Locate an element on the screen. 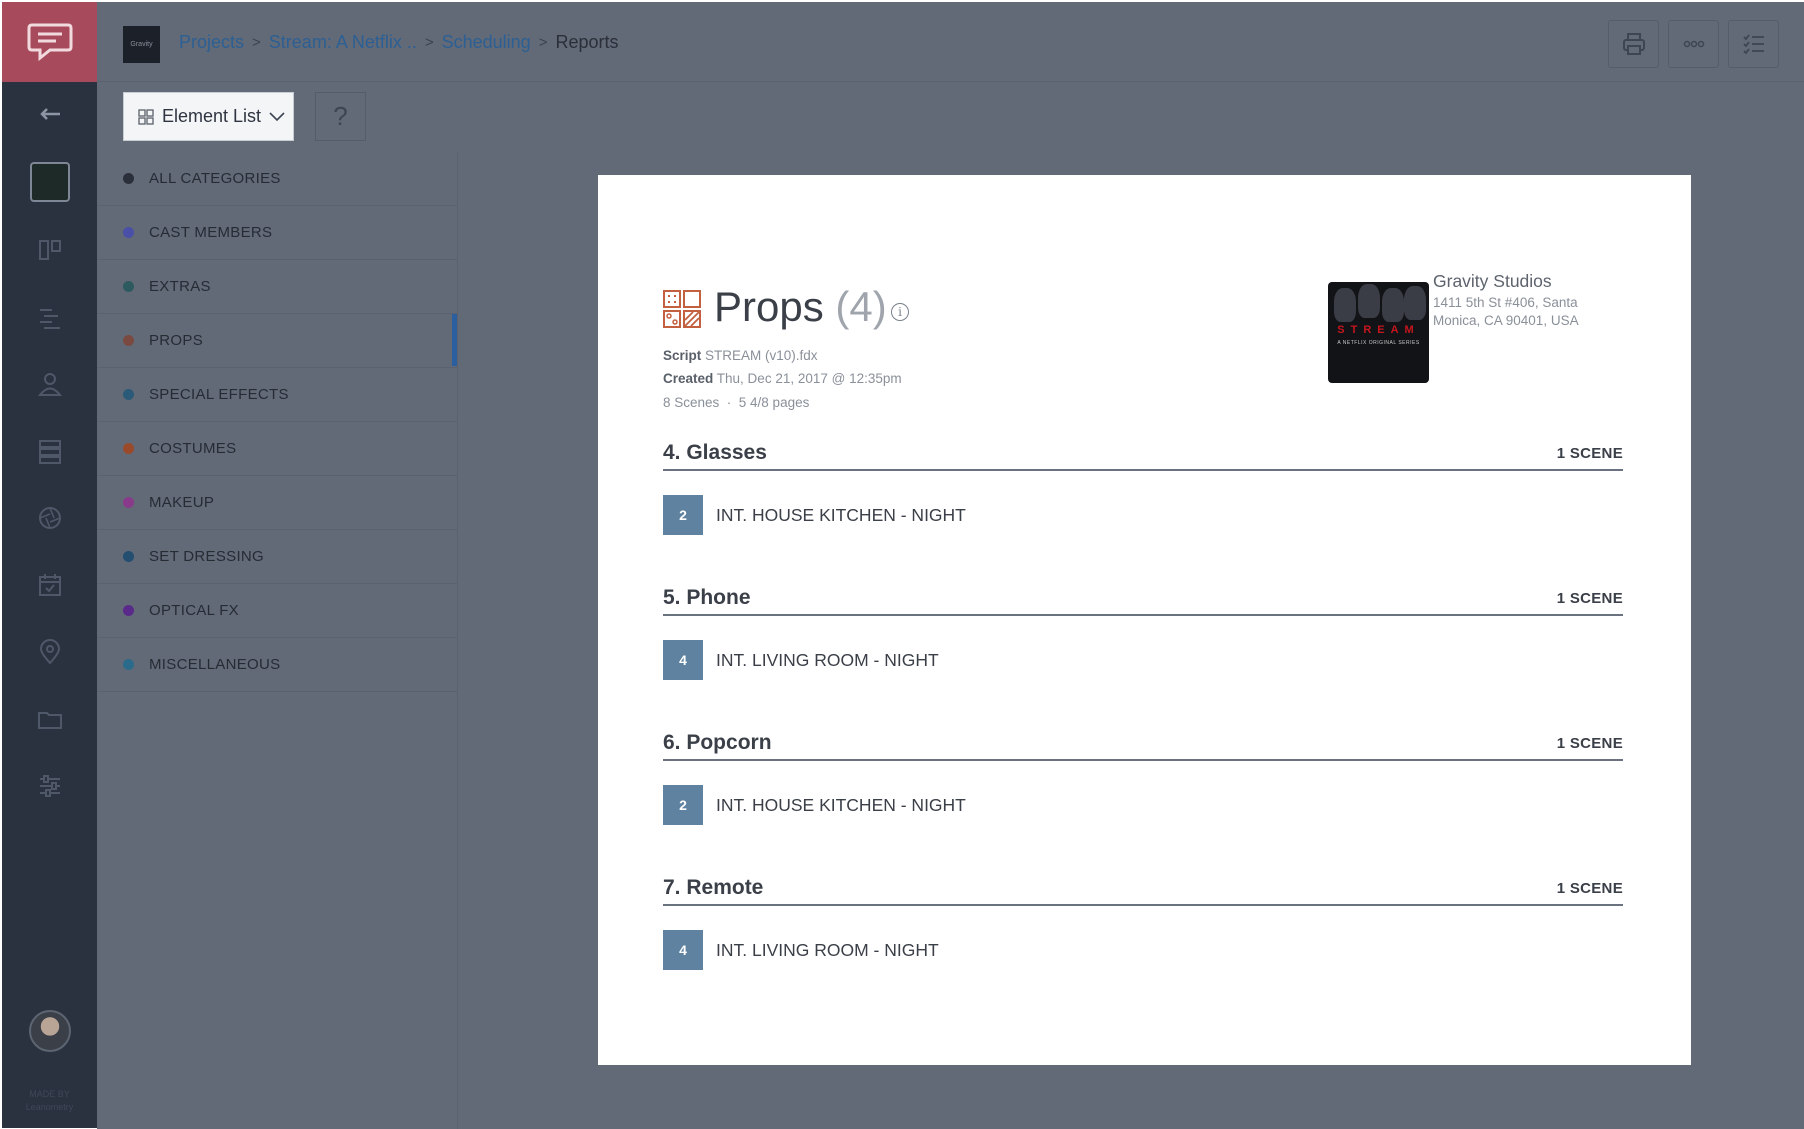  category-item: PROPS is located at coordinates (277, 341).